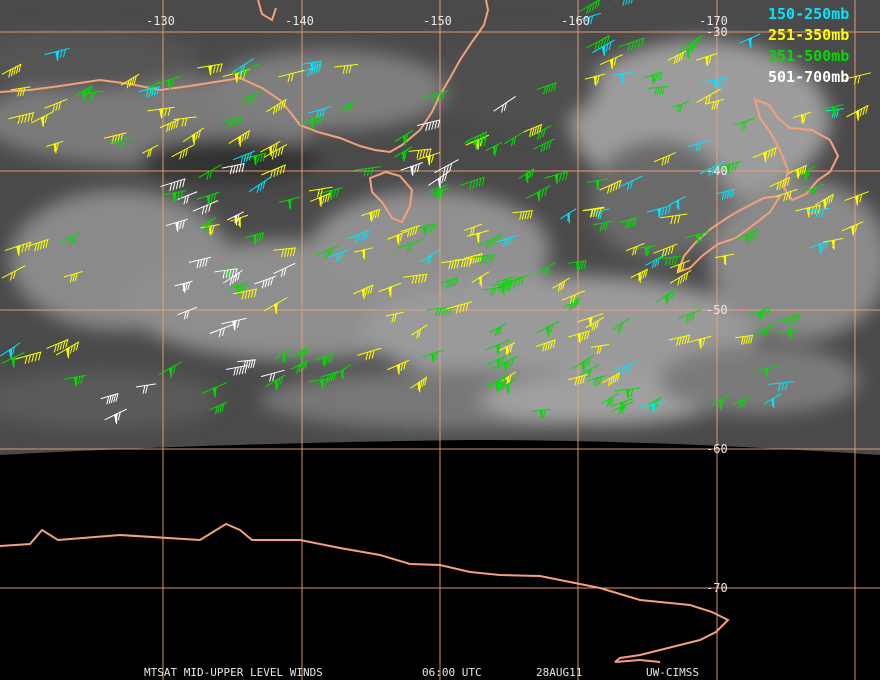 The image size is (880, 680). Describe the element at coordinates (717, 171) in the screenshot. I see `lat-label-40: -40` at that location.